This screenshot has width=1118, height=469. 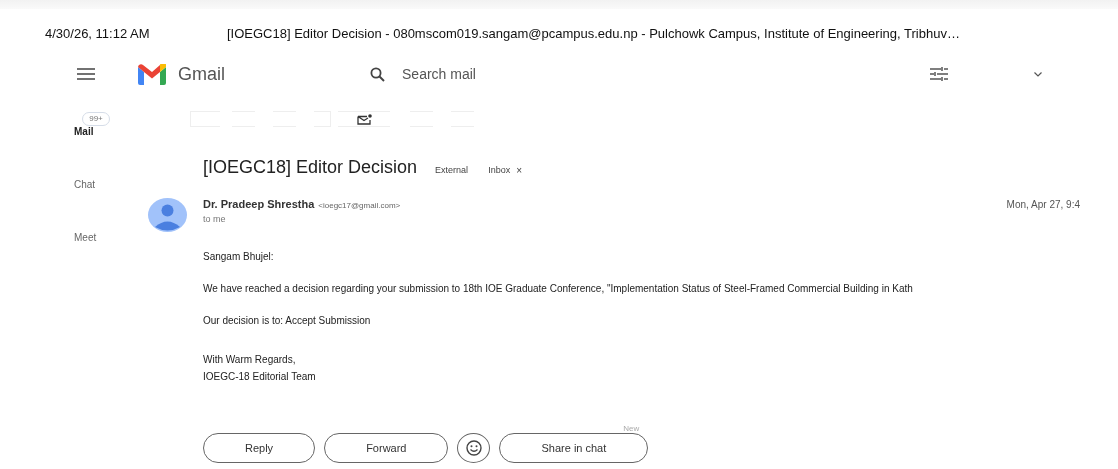 I want to click on nav-item: Mail, so click(x=111, y=152).